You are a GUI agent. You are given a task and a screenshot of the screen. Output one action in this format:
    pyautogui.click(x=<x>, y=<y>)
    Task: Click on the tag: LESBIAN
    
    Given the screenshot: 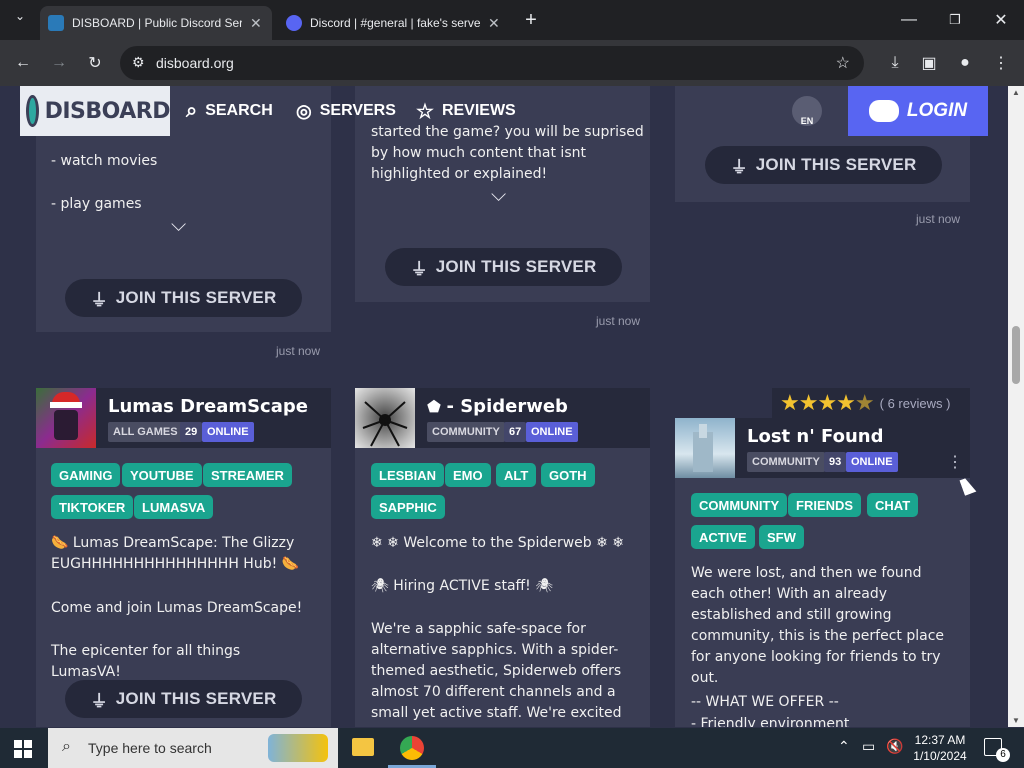 What is the action you would take?
    pyautogui.click(x=408, y=475)
    